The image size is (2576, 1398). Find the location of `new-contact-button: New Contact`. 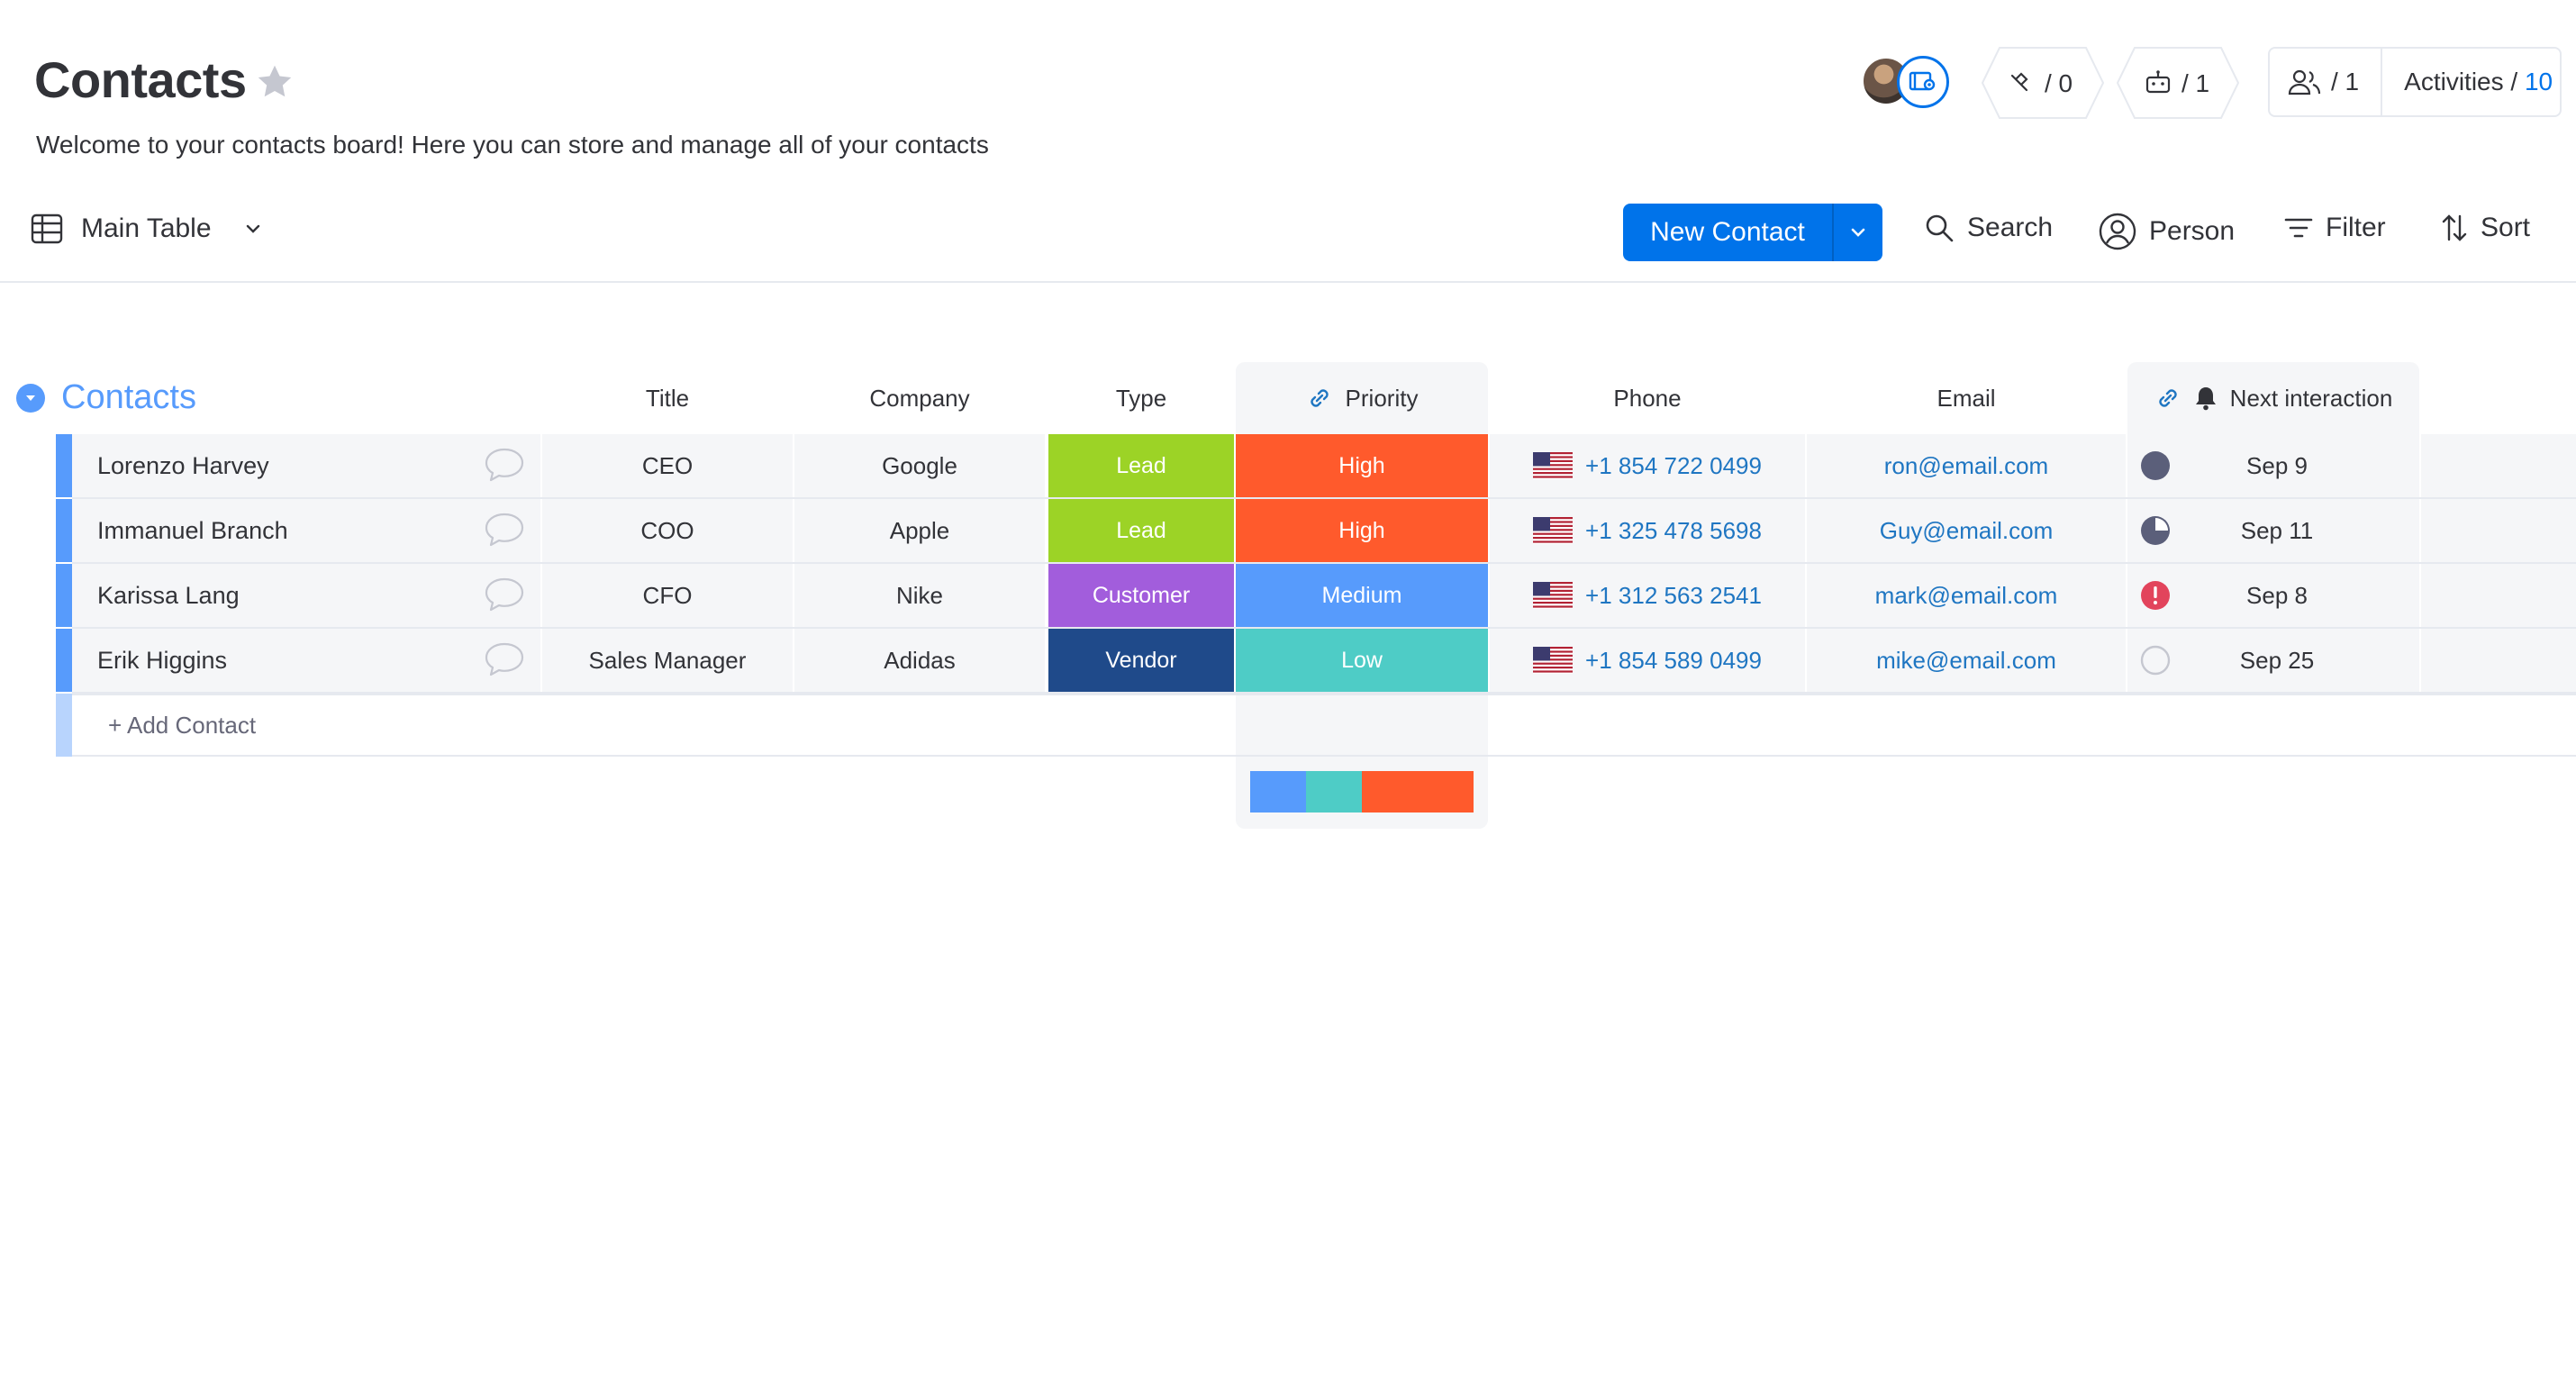

new-contact-button: New Contact is located at coordinates (1752, 233).